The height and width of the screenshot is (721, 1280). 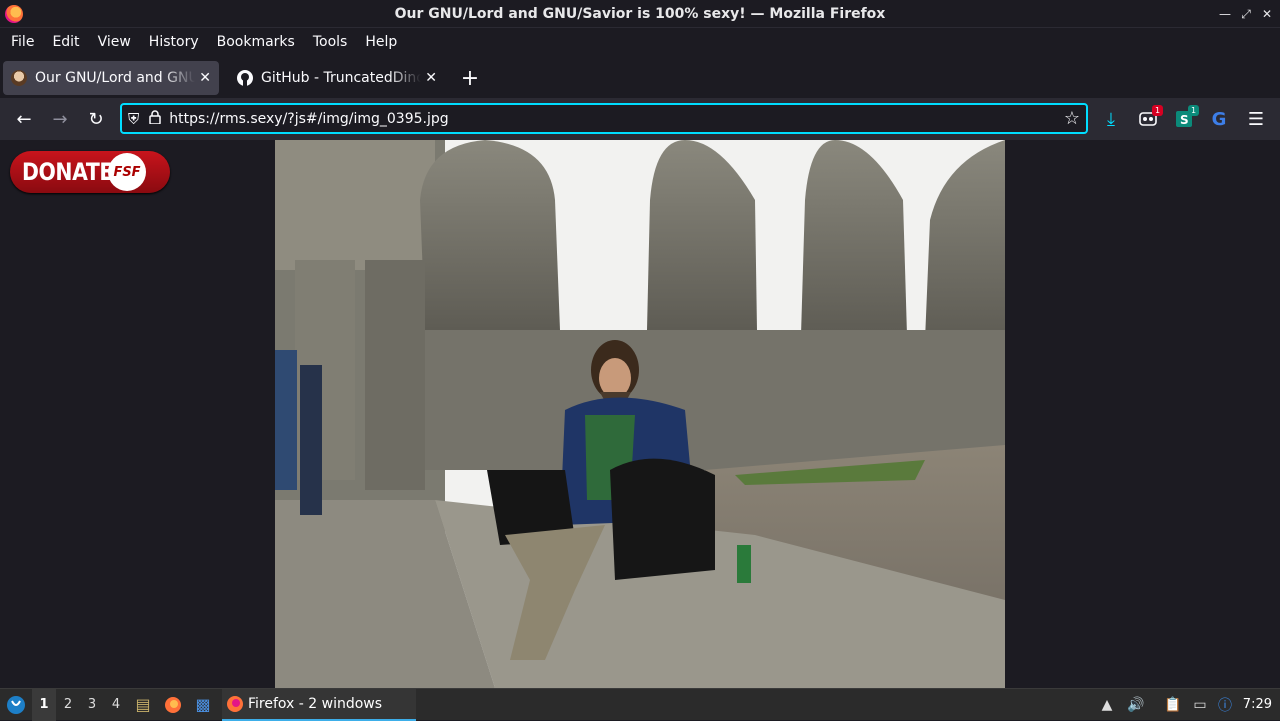 I want to click on back-button: ←, so click(x=24, y=119).